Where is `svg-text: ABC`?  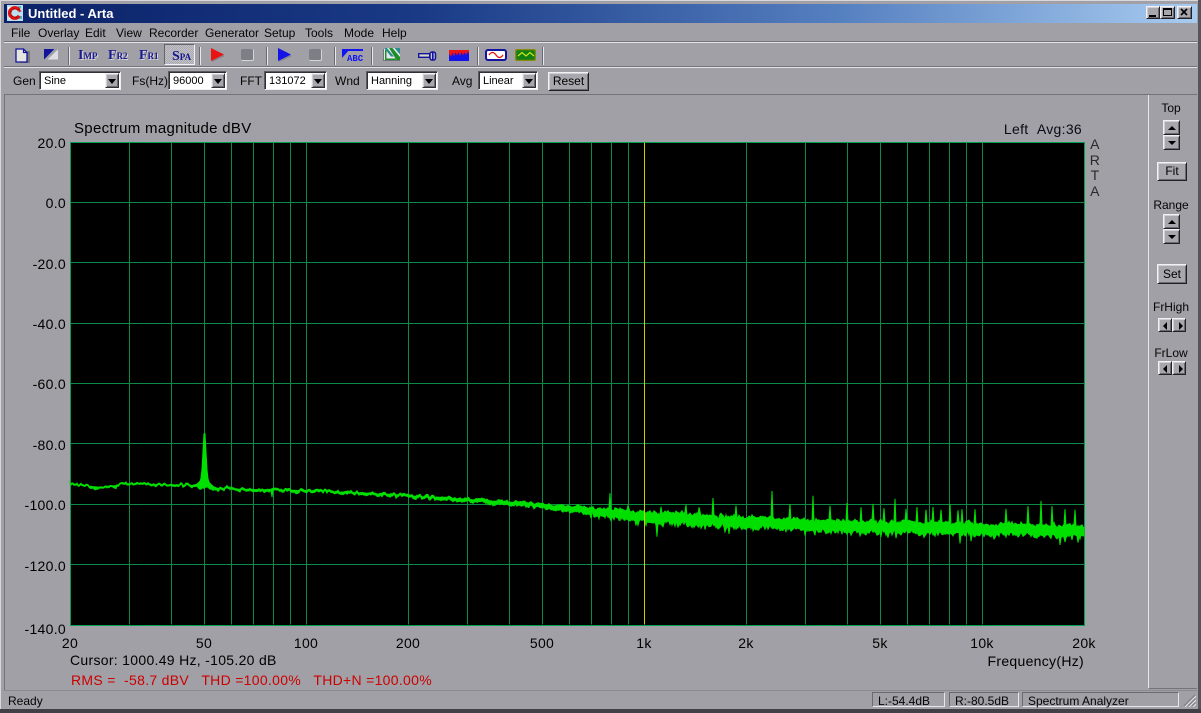
svg-text: ABC is located at coordinates (355, 58).